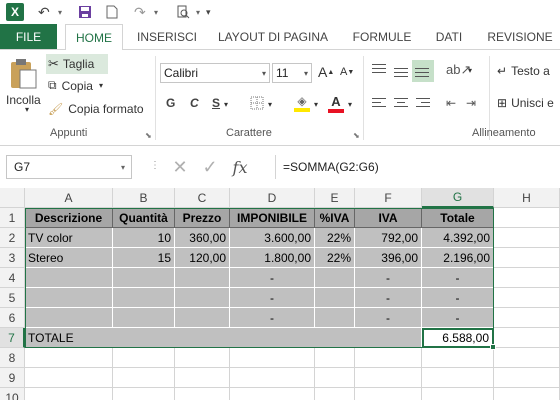 This screenshot has width=560, height=400. Describe the element at coordinates (458, 198) in the screenshot. I see `column-header-g: G` at that location.